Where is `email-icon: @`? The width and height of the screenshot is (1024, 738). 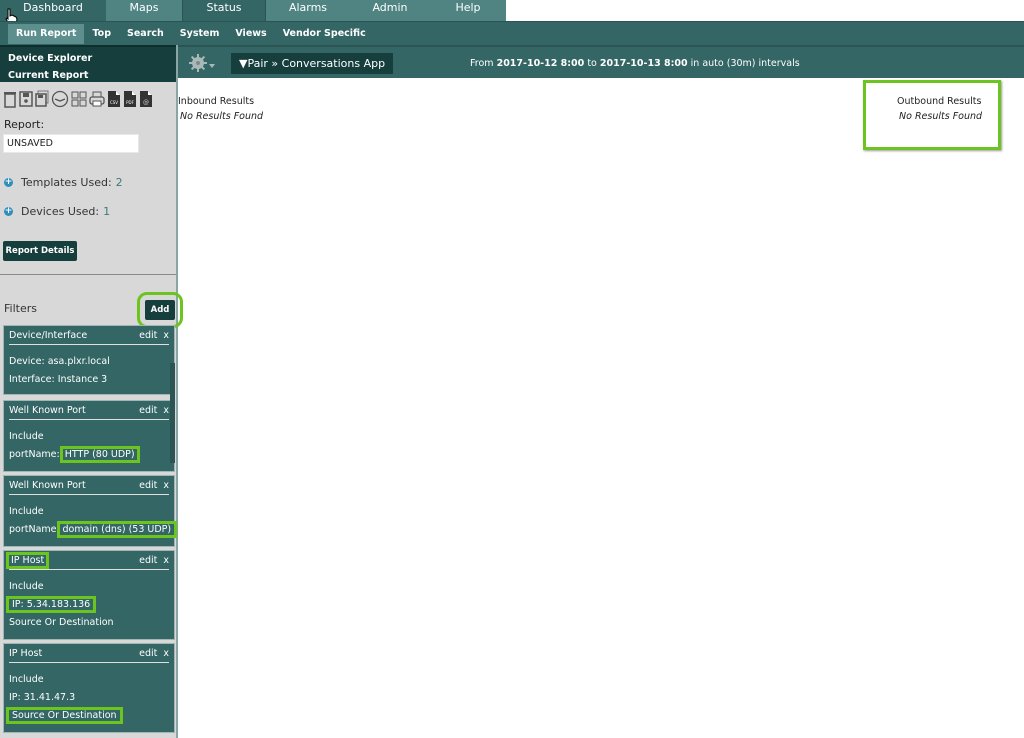
email-icon: @ is located at coordinates (146, 99).